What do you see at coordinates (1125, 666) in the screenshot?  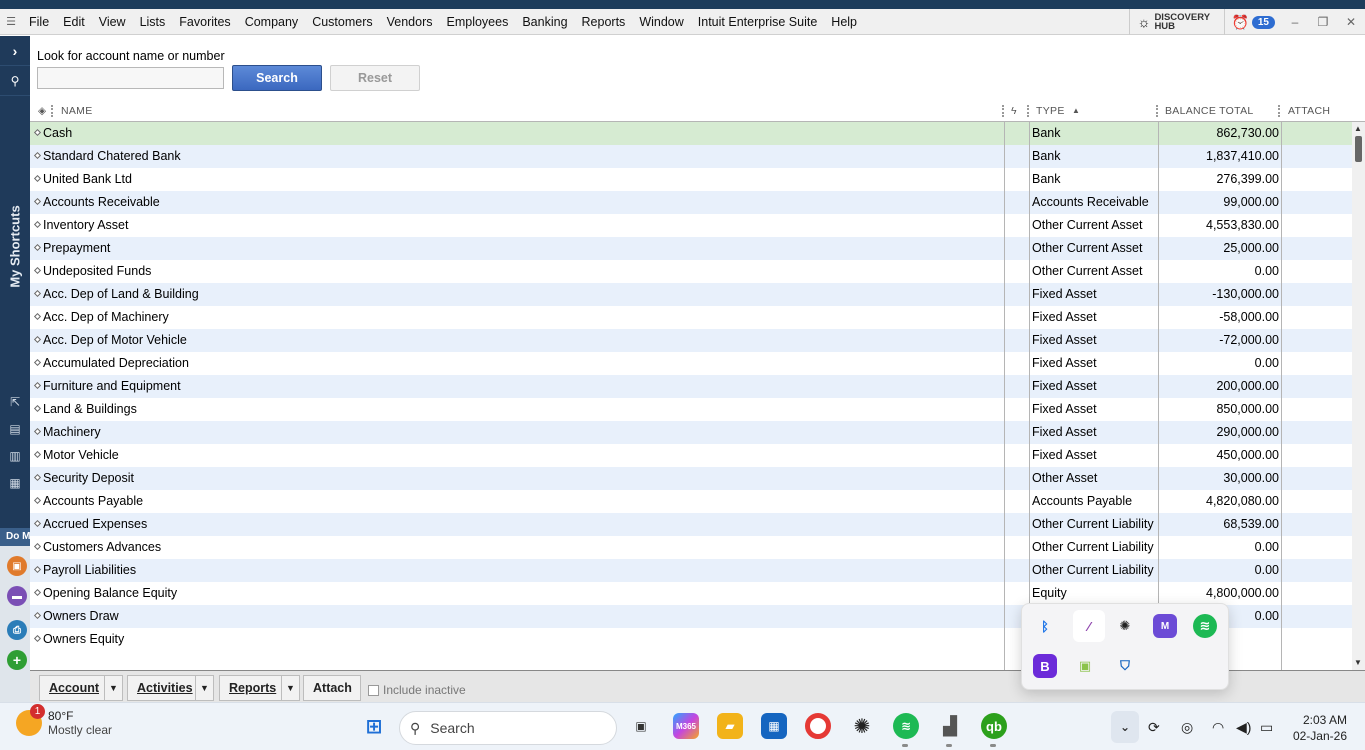 I see `defender-warning-icon: ⛉` at bounding box center [1125, 666].